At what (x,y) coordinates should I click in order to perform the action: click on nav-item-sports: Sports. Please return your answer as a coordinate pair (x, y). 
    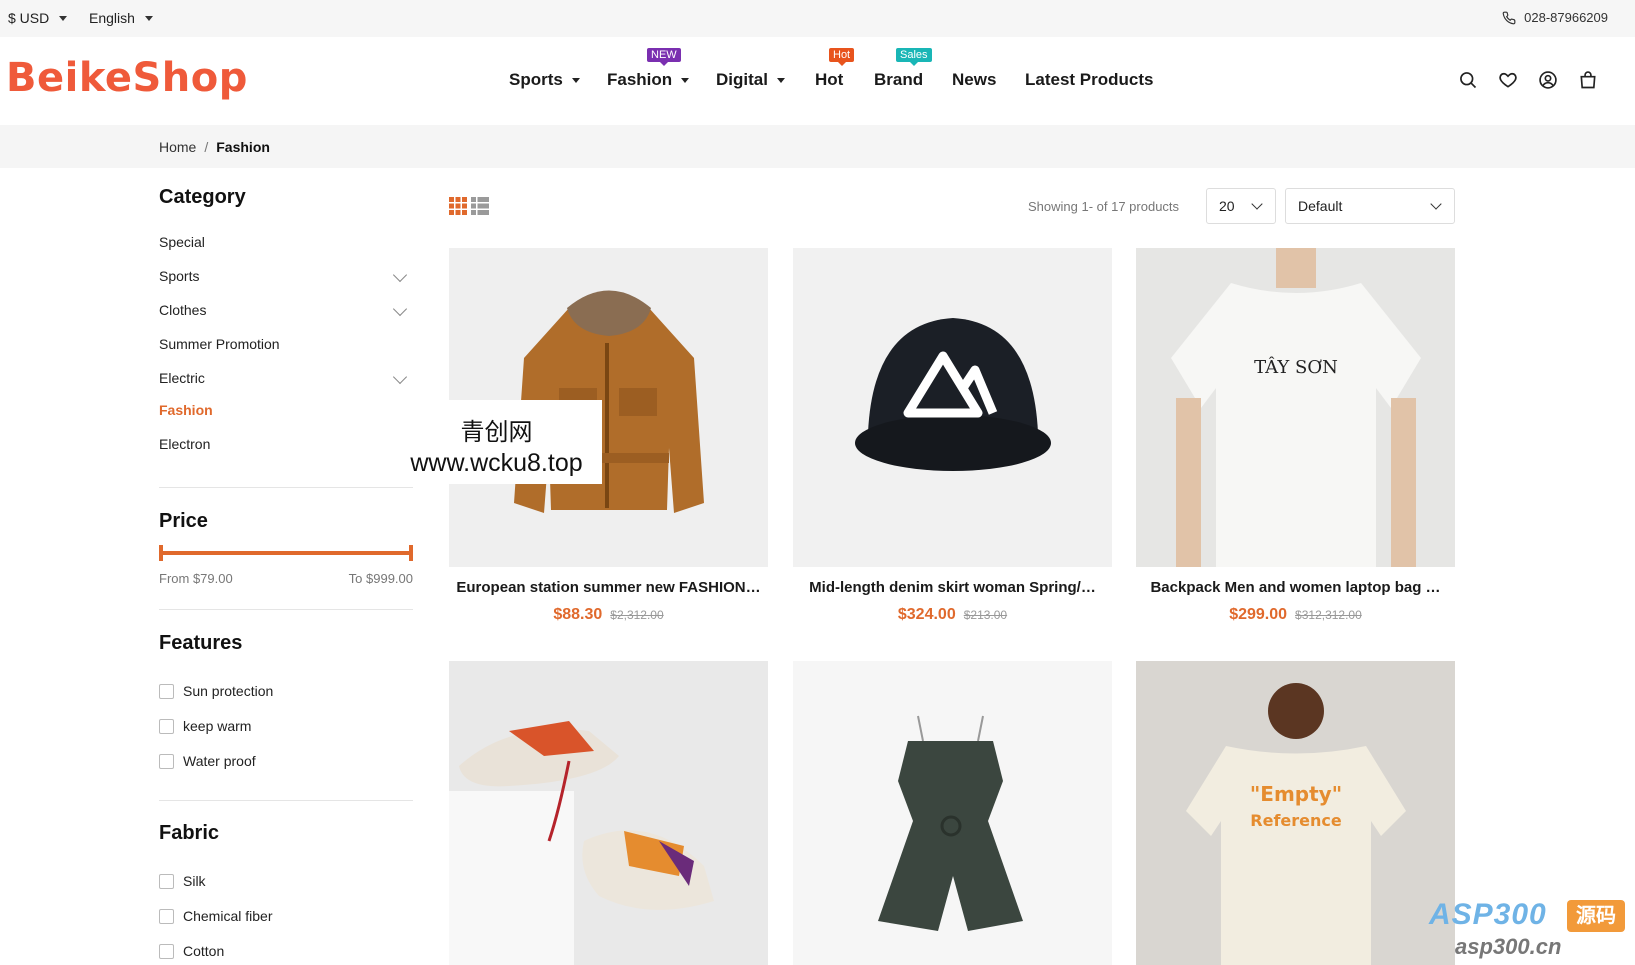
    Looking at the image, I should click on (544, 80).